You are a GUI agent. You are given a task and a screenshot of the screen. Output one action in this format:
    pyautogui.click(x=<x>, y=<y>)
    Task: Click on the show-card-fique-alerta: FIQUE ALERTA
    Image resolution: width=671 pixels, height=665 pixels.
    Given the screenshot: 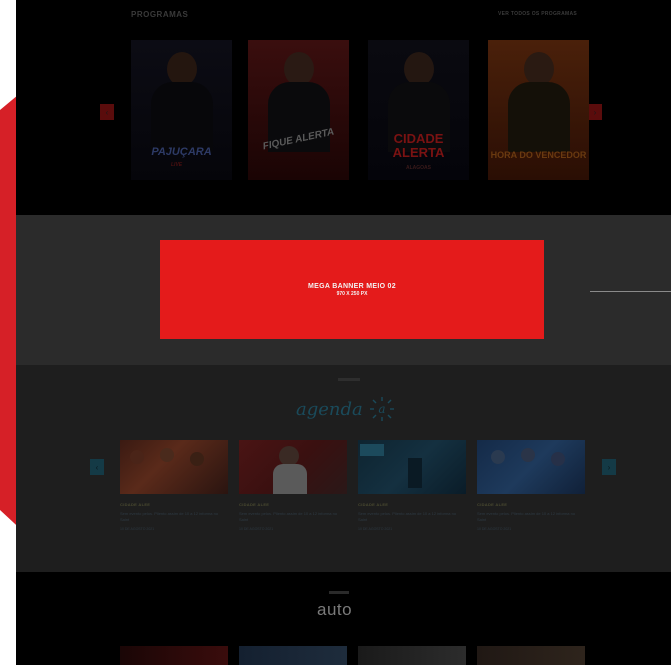 What is the action you would take?
    pyautogui.click(x=298, y=110)
    